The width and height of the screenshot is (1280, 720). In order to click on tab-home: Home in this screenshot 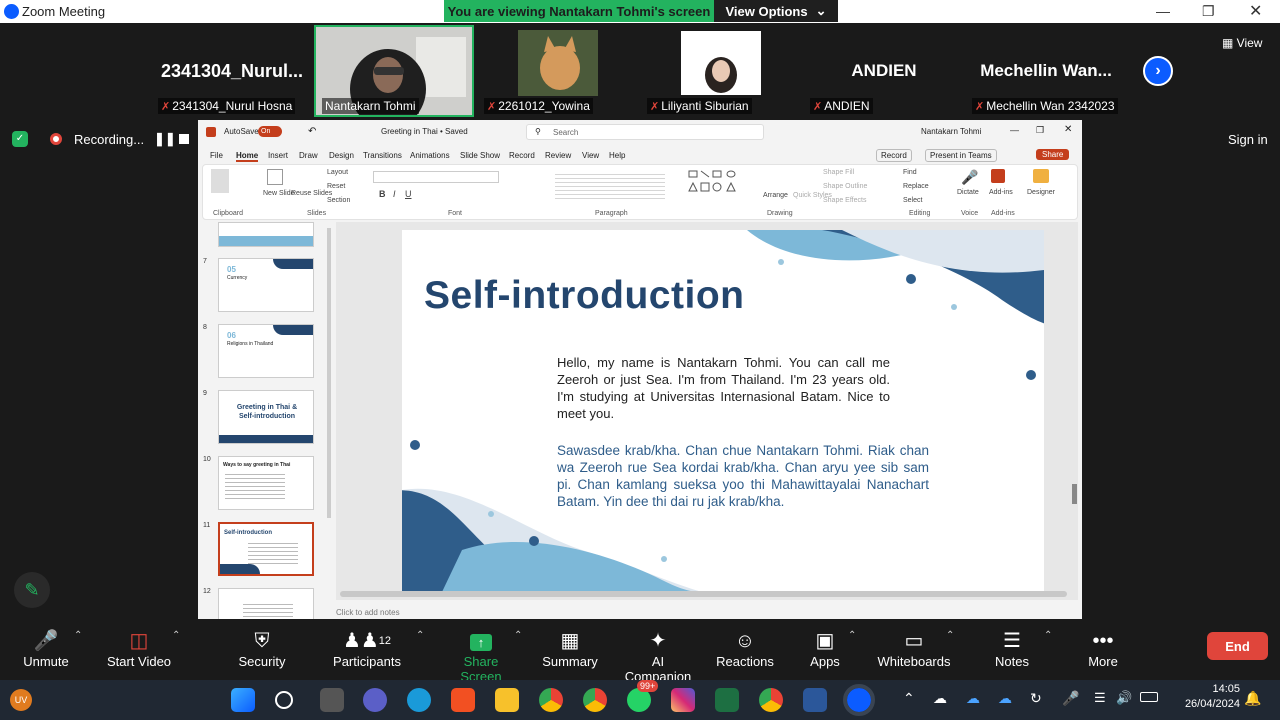, I will do `click(247, 156)`.